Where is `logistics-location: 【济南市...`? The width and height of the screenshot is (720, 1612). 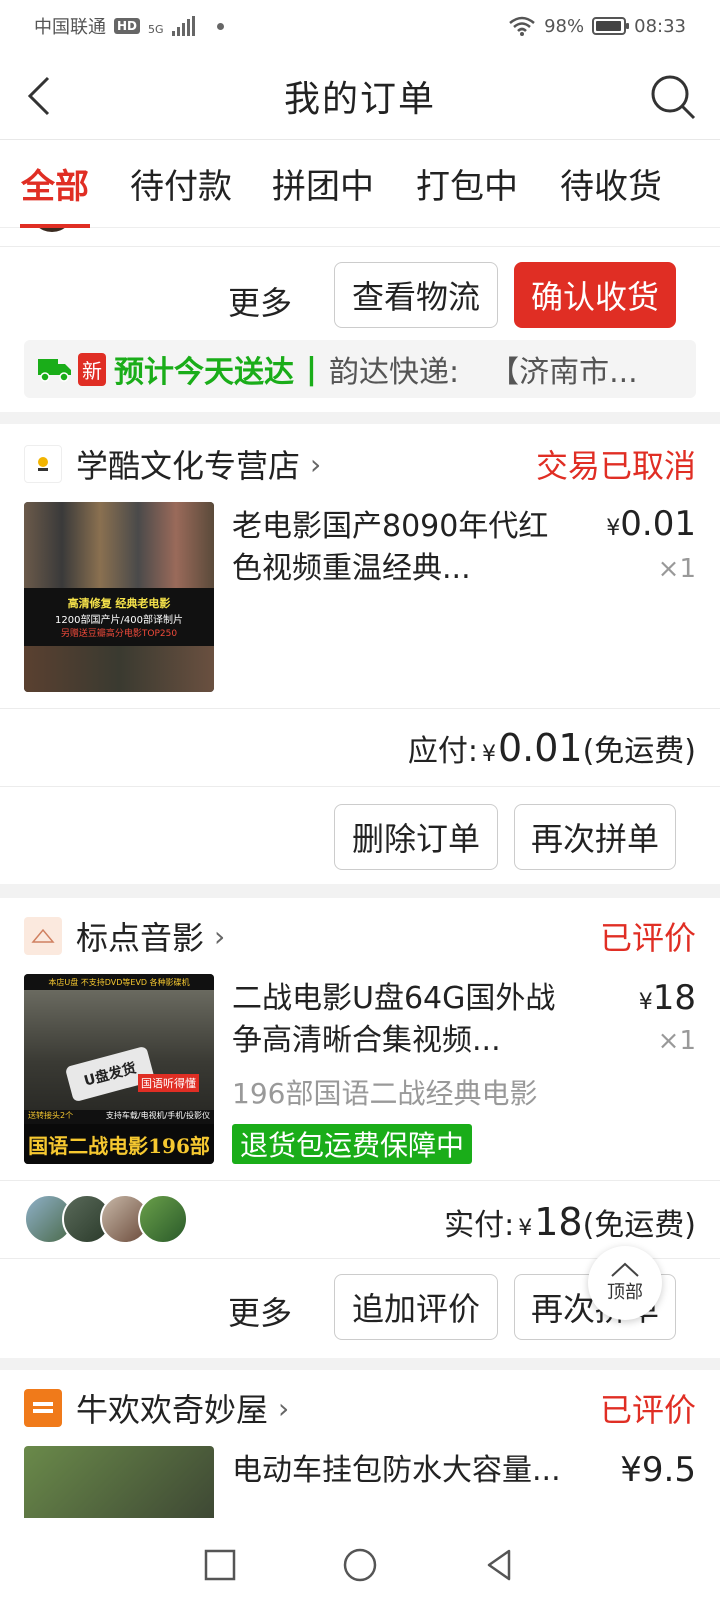 logistics-location: 【济南市... is located at coordinates (563, 372).